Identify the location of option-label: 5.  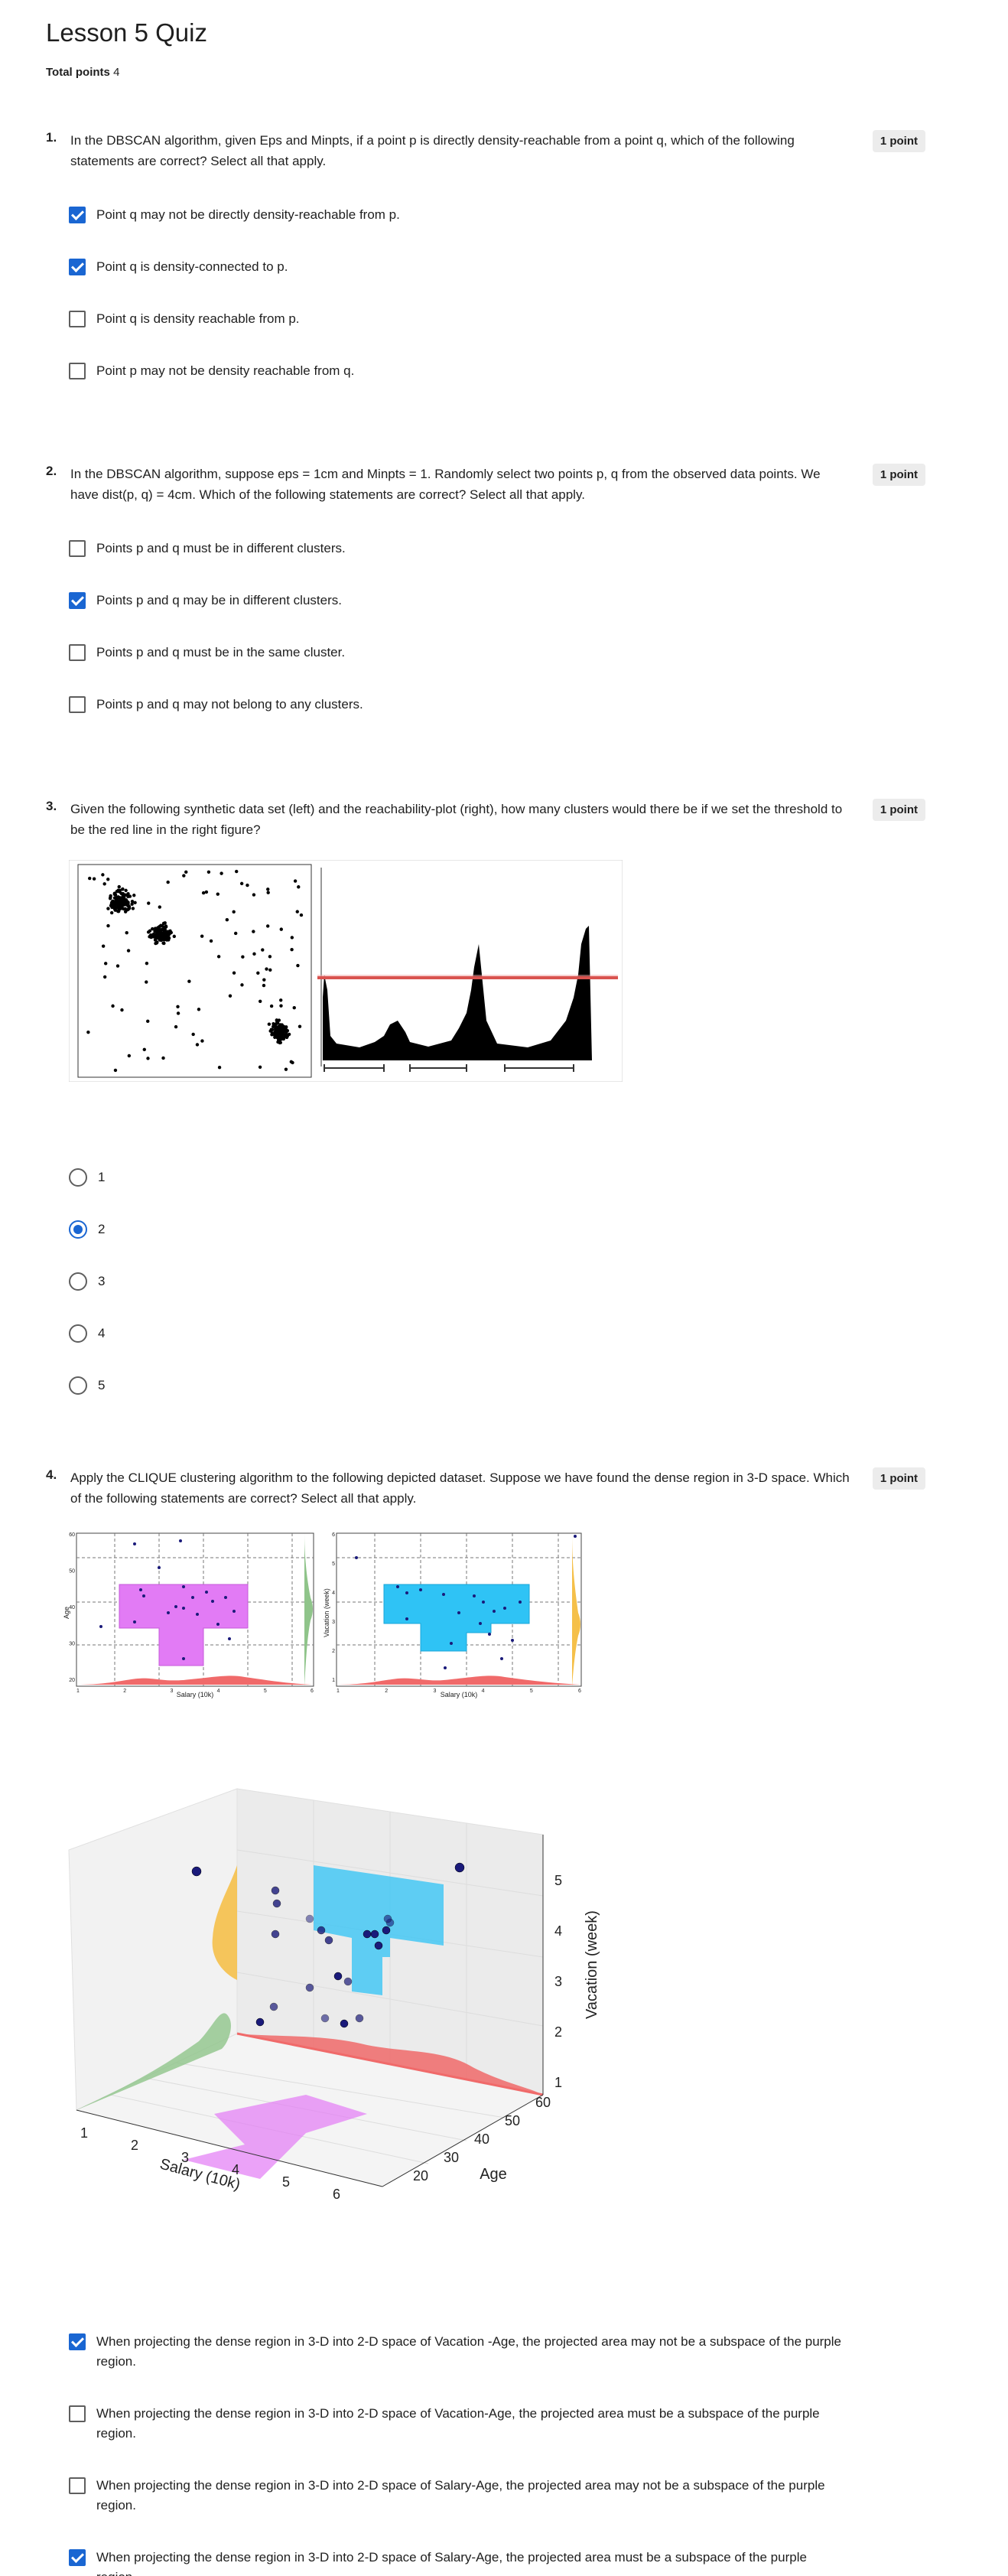
(102, 1385).